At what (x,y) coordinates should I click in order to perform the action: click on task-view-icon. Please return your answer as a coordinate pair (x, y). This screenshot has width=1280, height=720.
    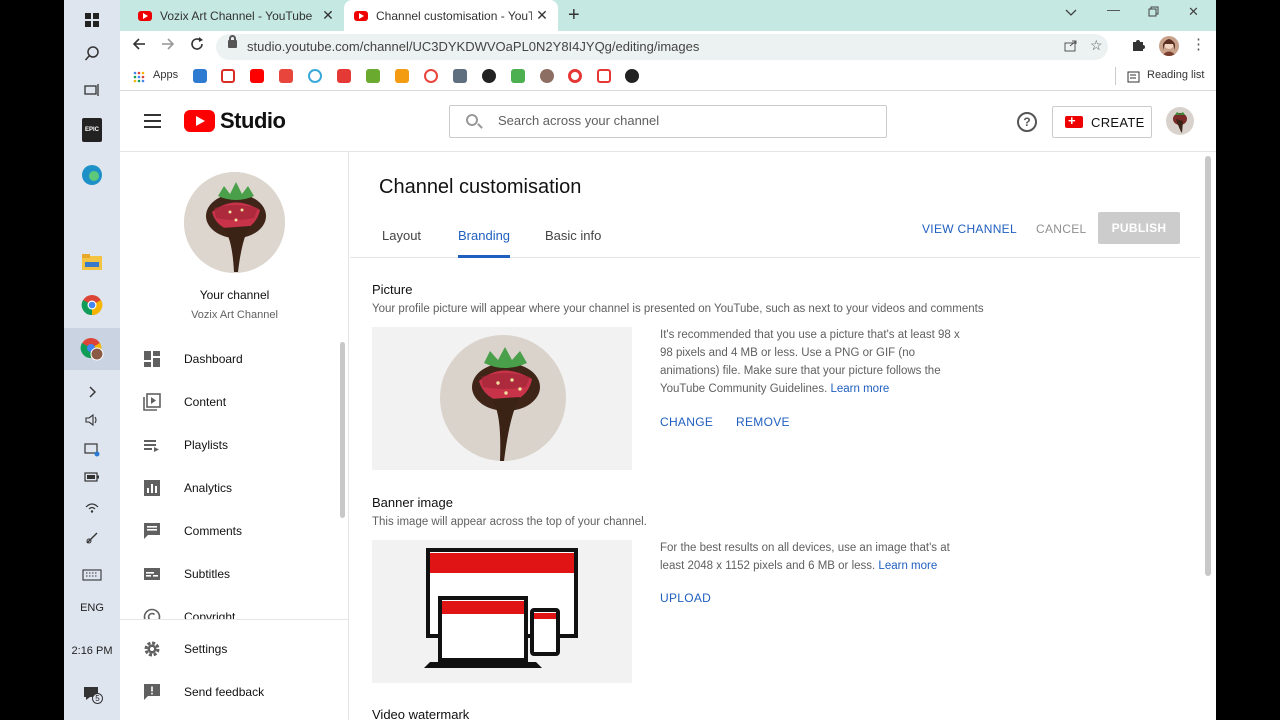
    Looking at the image, I should click on (92, 90).